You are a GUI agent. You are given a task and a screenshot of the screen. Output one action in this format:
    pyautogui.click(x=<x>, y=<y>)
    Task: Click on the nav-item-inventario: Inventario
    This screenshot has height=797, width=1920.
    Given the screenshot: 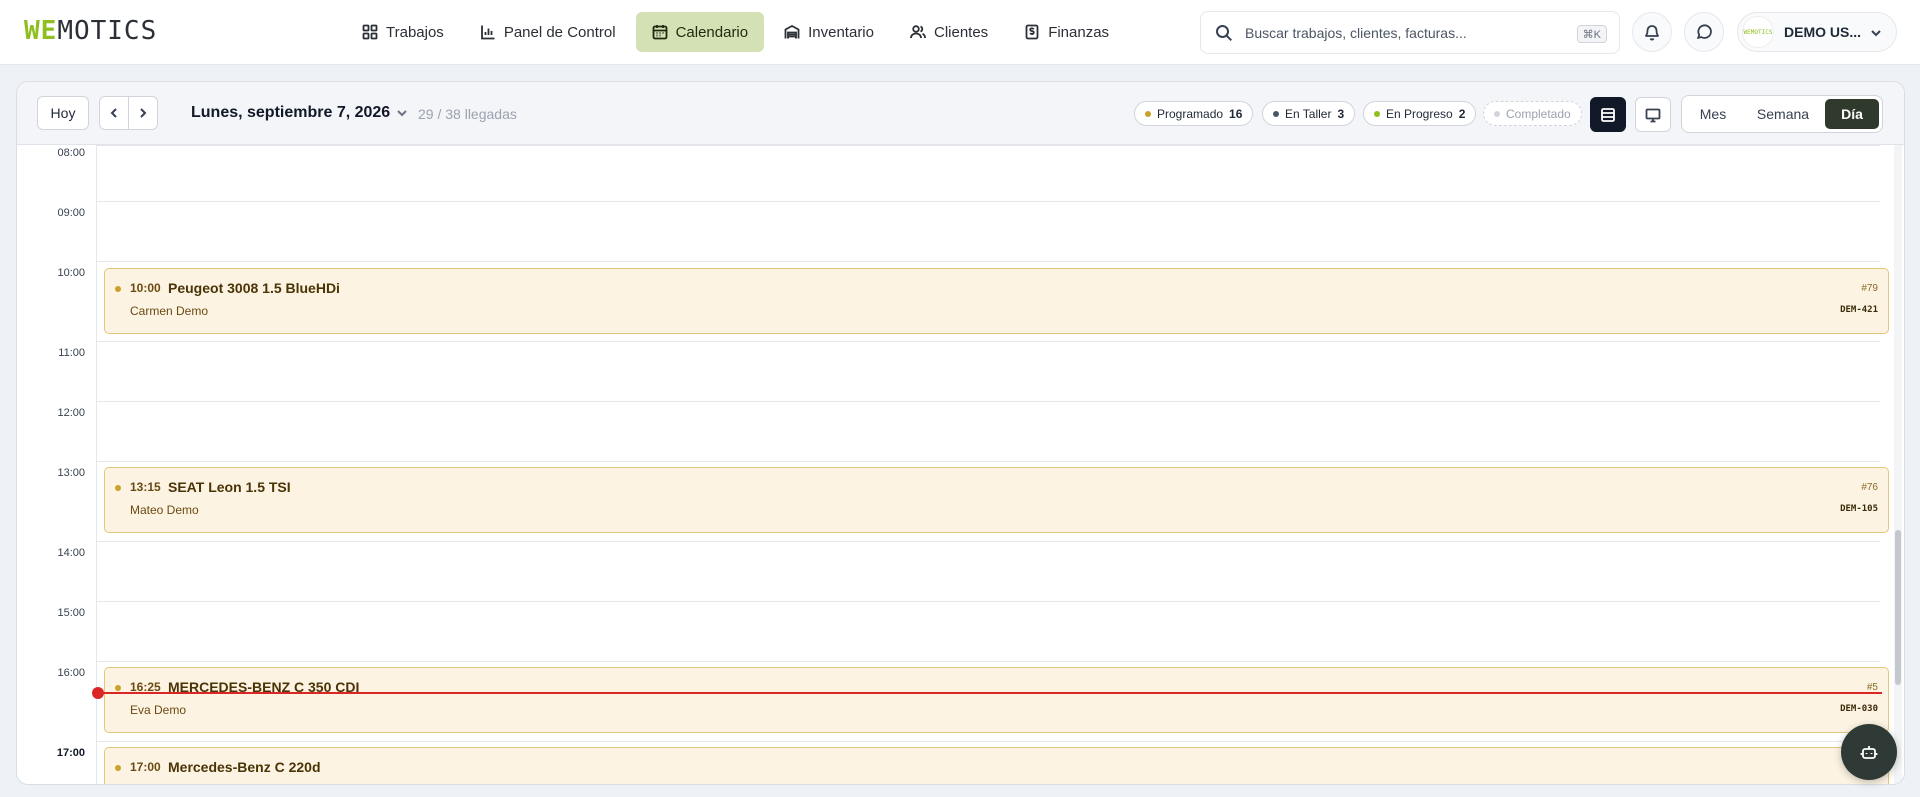 What is the action you would take?
    pyautogui.click(x=829, y=32)
    